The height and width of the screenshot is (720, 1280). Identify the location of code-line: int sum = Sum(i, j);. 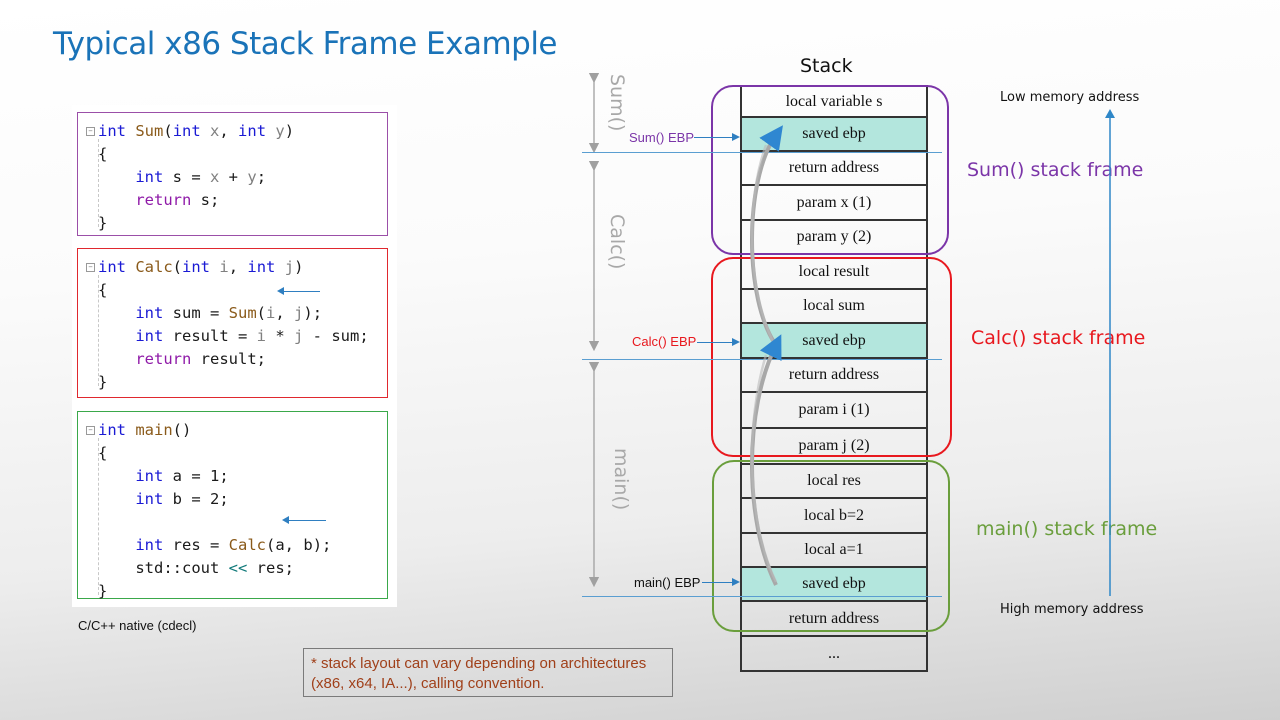
(229, 313).